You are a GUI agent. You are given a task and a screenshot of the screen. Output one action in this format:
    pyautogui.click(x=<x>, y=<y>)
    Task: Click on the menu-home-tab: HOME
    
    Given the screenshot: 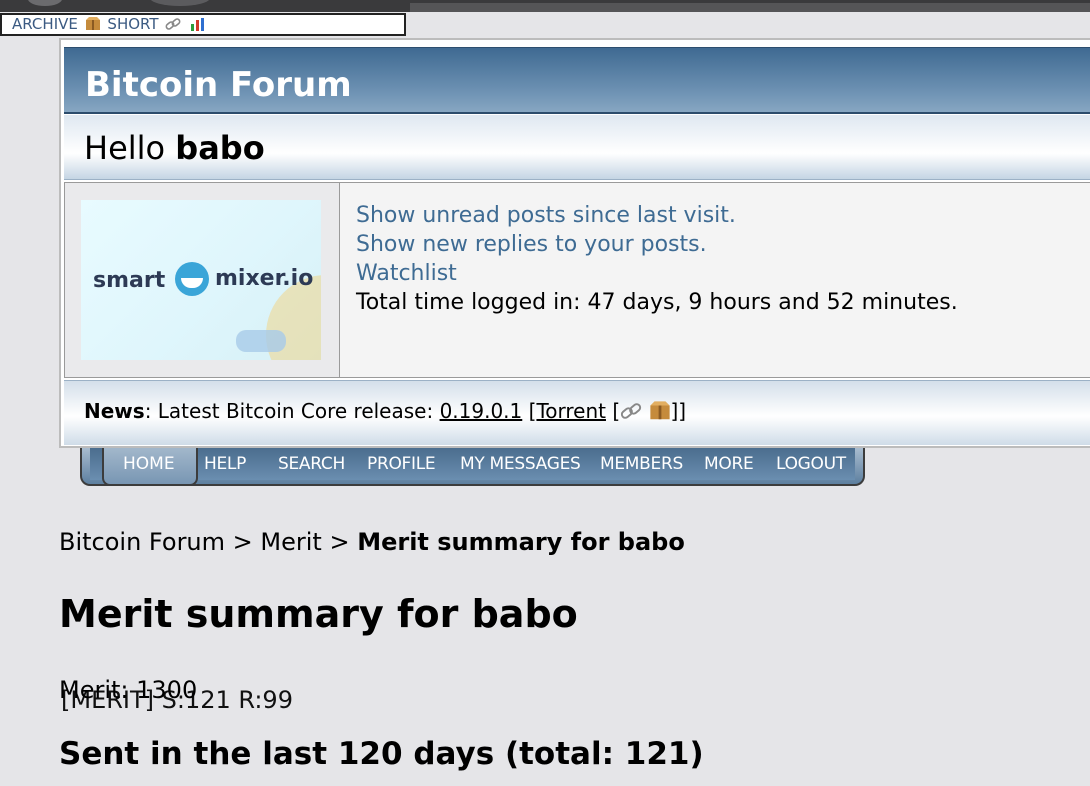 What is the action you would take?
    pyautogui.click(x=150, y=467)
    